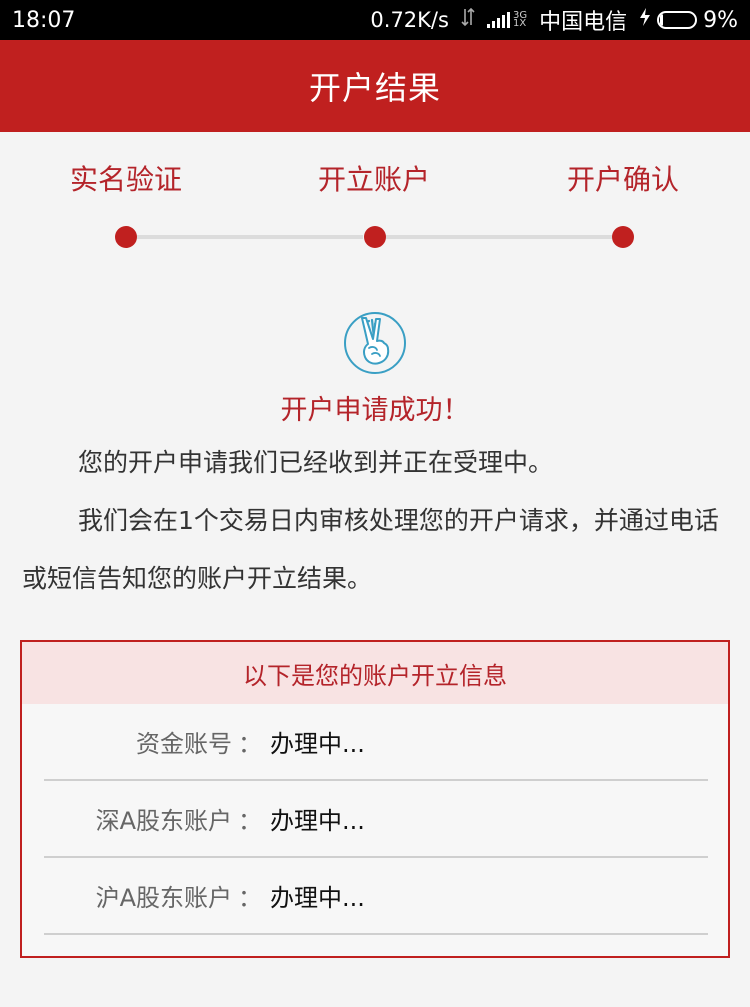  Describe the element at coordinates (583, 22) in the screenshot. I see `carrier-name: 中国电信` at that location.